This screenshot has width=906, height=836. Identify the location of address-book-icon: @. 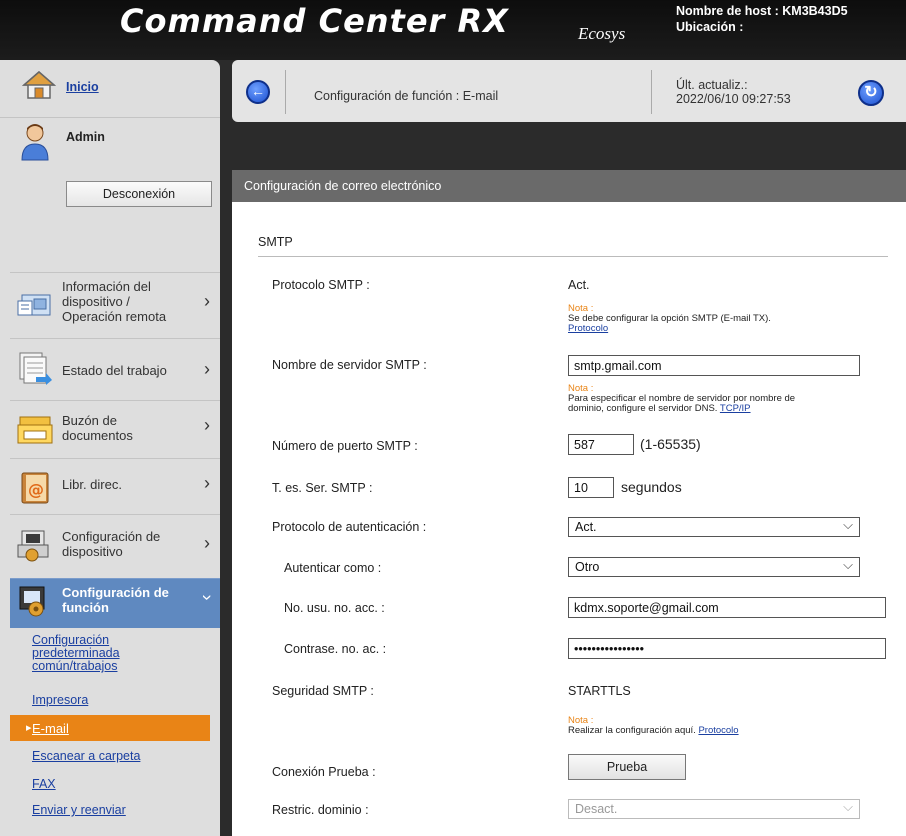
(35, 488).